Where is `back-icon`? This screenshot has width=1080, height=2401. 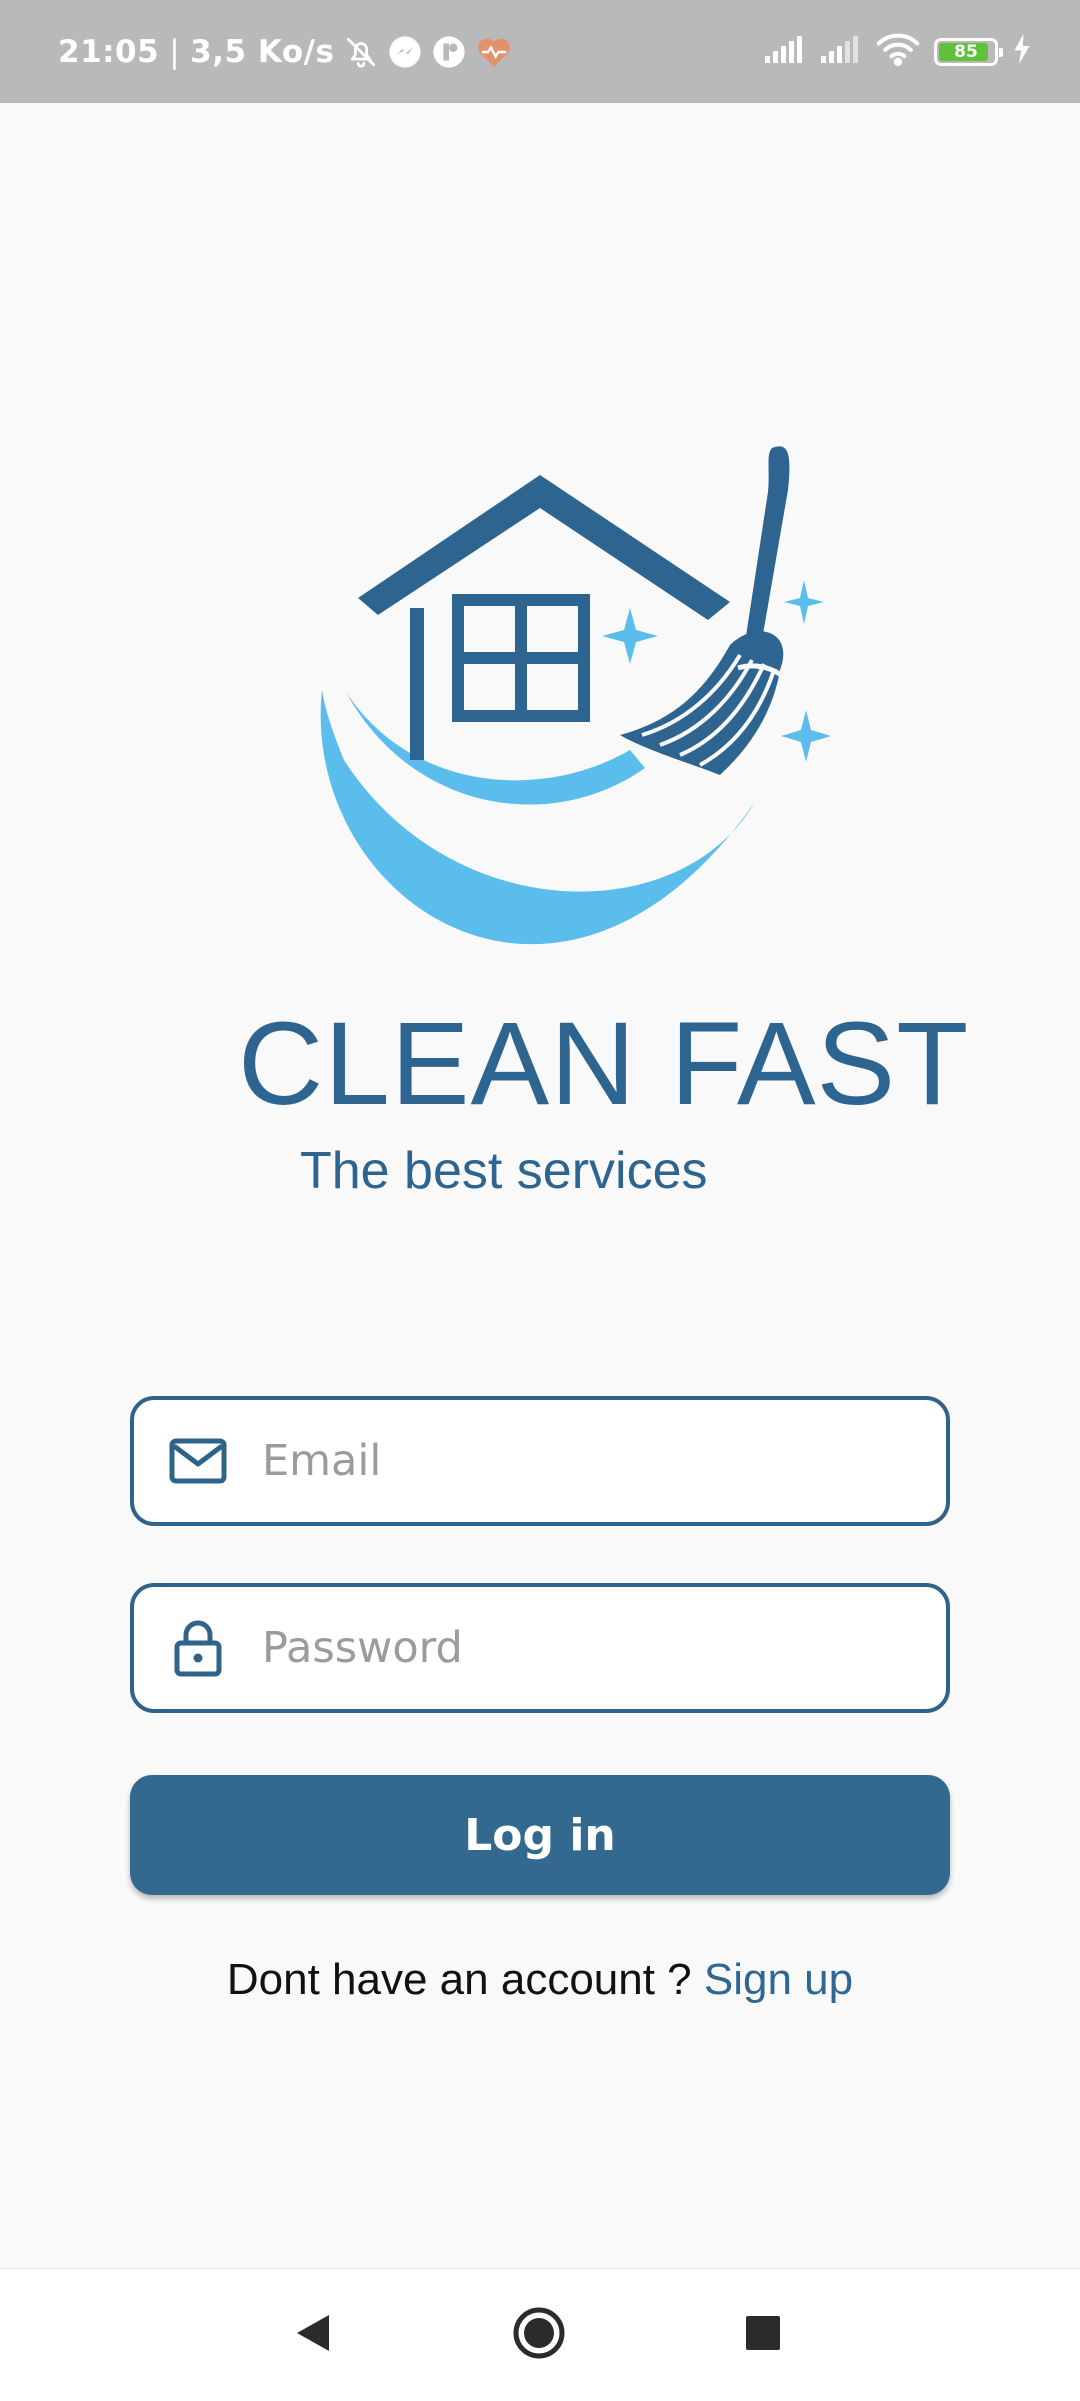
back-icon is located at coordinates (313, 2335).